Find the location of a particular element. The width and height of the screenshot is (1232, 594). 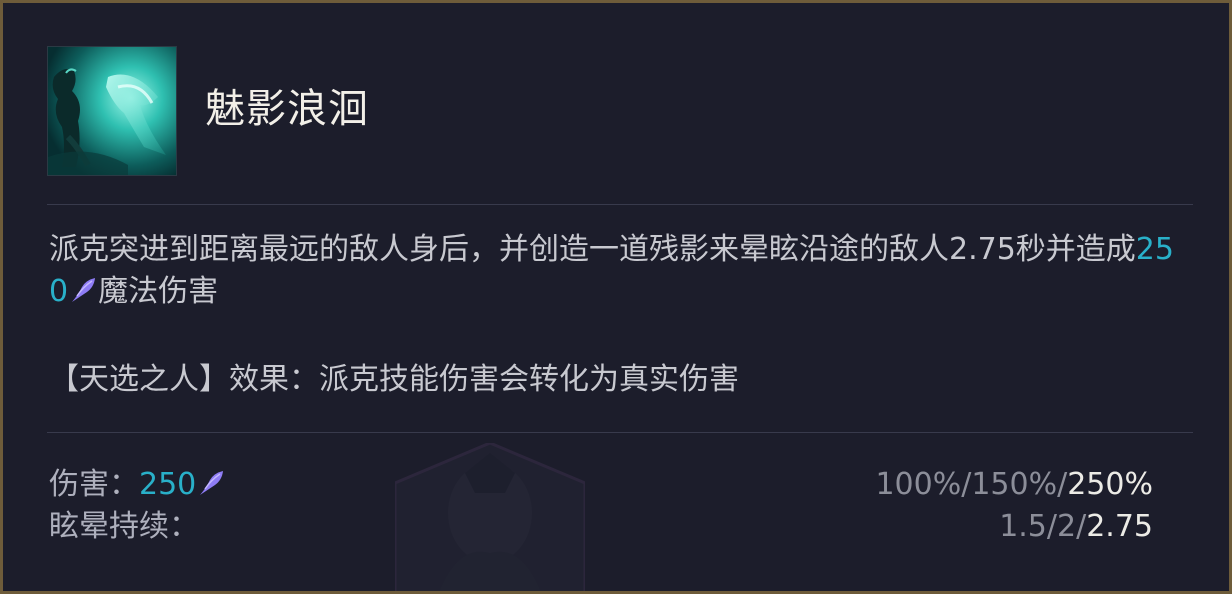

stun-duration-label: 眩晕持续： is located at coordinates (124, 526).